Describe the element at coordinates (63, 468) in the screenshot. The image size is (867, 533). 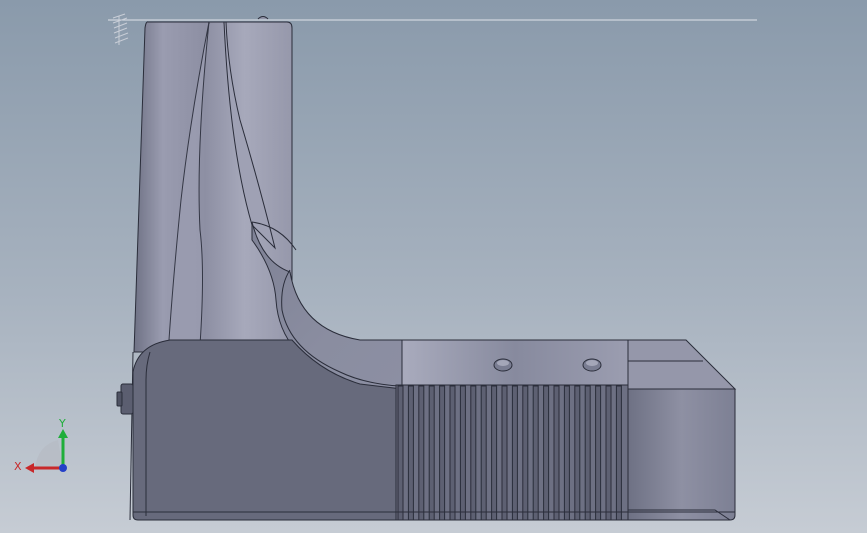
I see `z-axis-dot` at that location.